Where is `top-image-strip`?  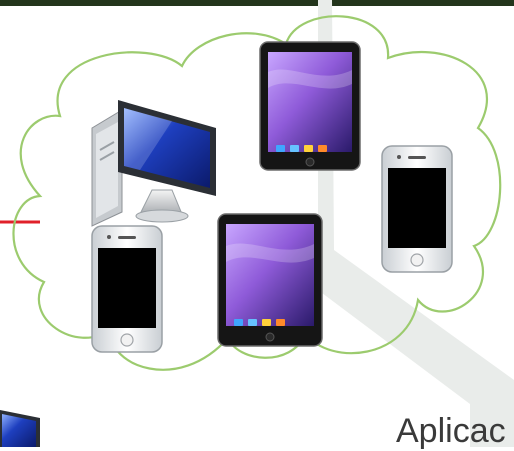
top-image-strip is located at coordinates (257, 3).